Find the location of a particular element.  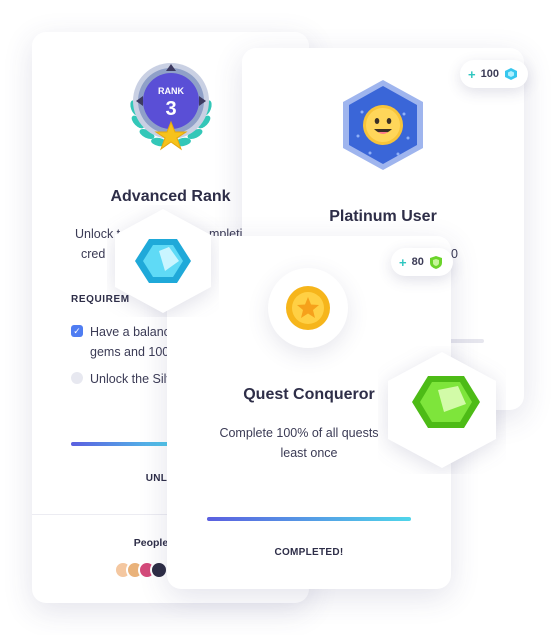

cyan-gem-icon is located at coordinates (163, 261).